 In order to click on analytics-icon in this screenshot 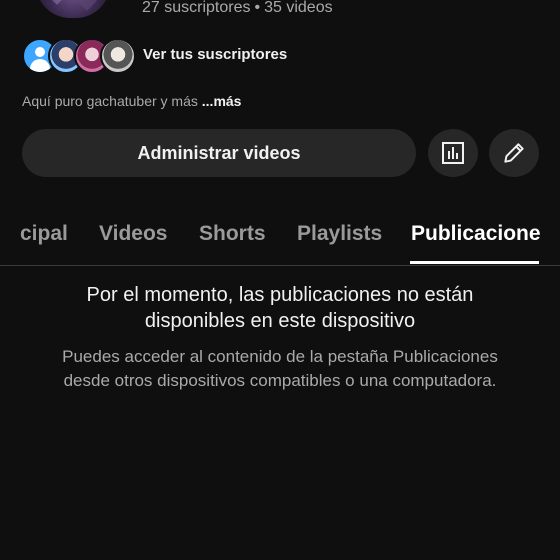, I will do `click(453, 153)`.